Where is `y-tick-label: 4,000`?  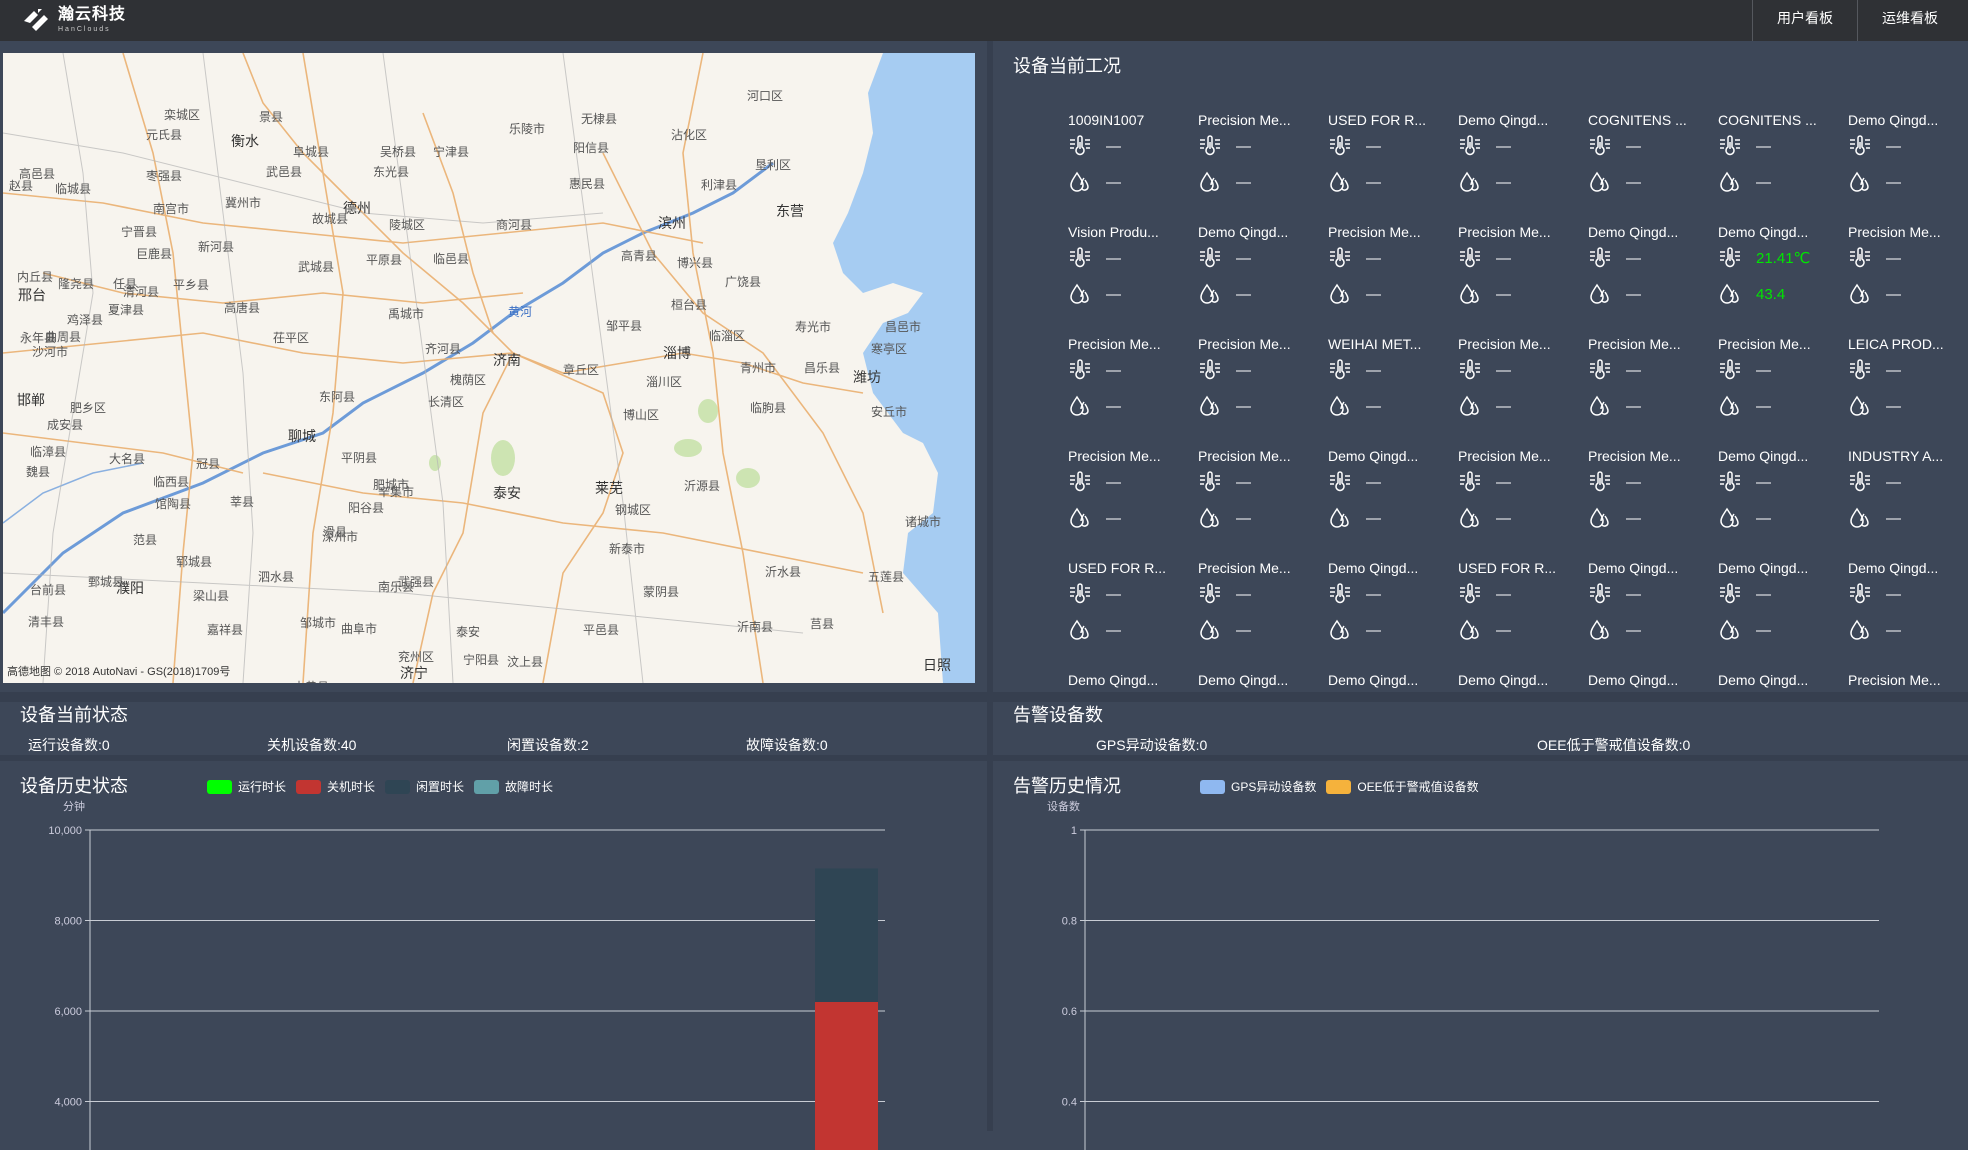 y-tick-label: 4,000 is located at coordinates (68, 1103).